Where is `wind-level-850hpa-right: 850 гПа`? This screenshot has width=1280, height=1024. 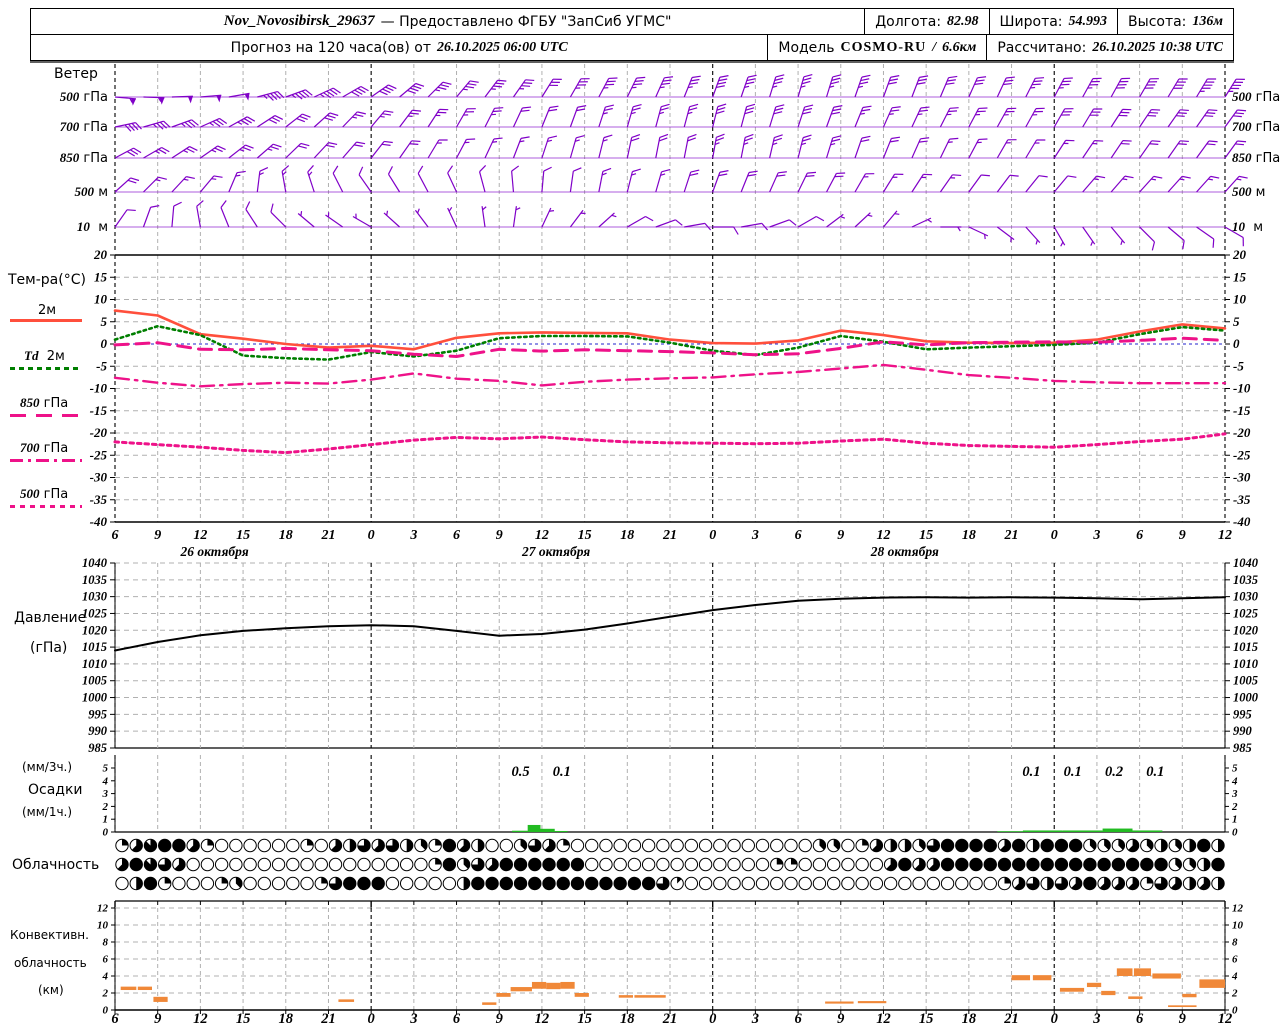 wind-level-850hpa-right: 850 гПа is located at coordinates (1256, 158).